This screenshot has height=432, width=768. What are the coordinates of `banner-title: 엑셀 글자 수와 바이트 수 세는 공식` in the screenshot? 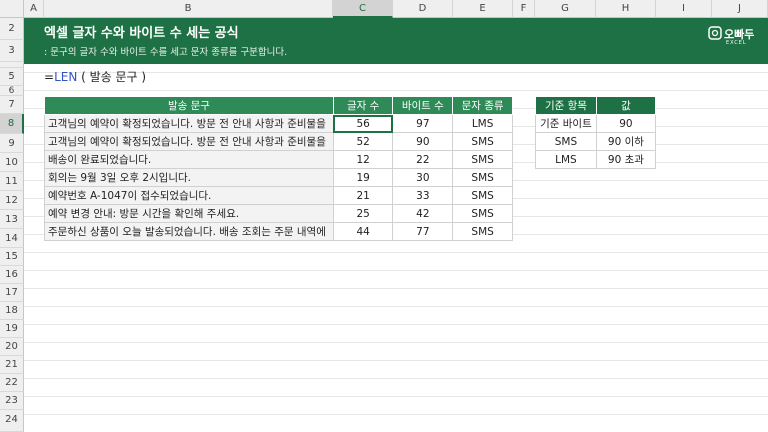 It's located at (141, 33).